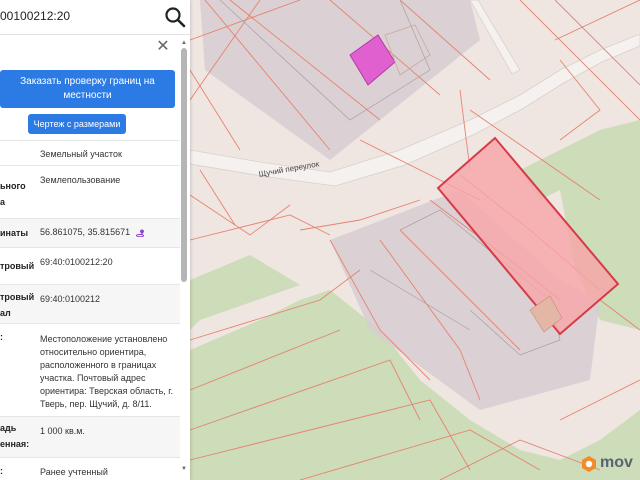 Image resolution: width=640 pixels, height=480 pixels. What do you see at coordinates (184, 469) in the screenshot?
I see `scroll-down-icon: ▼` at bounding box center [184, 469].